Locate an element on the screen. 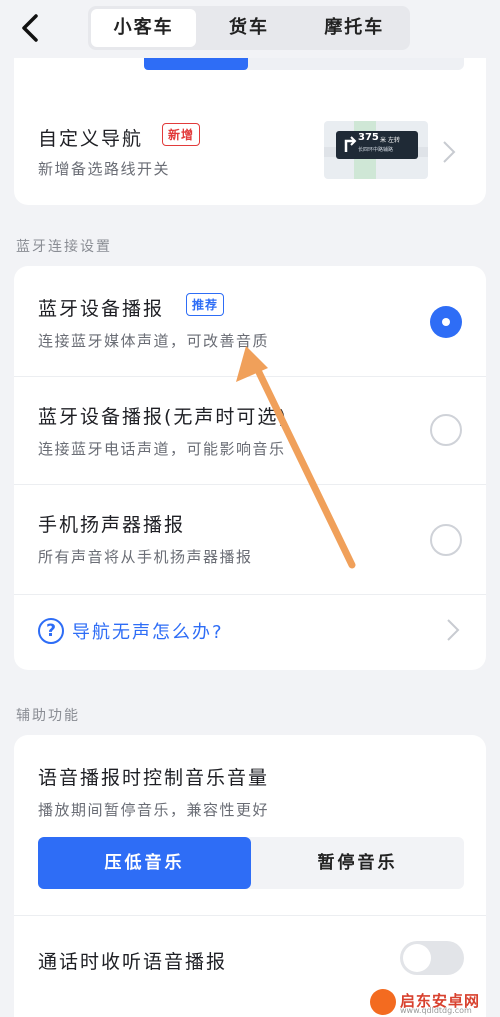 This screenshot has height=1017, width=500. phone-speaker-title: 手机扬声器播报 is located at coordinates (112, 525).